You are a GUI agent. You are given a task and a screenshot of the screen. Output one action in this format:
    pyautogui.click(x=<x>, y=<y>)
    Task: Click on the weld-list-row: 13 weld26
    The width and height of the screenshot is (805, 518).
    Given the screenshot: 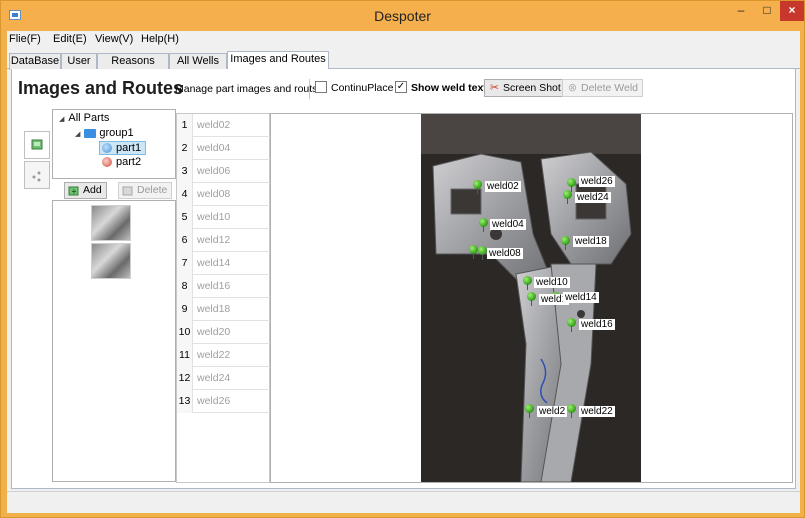 What is the action you would take?
    pyautogui.click(x=224, y=401)
    